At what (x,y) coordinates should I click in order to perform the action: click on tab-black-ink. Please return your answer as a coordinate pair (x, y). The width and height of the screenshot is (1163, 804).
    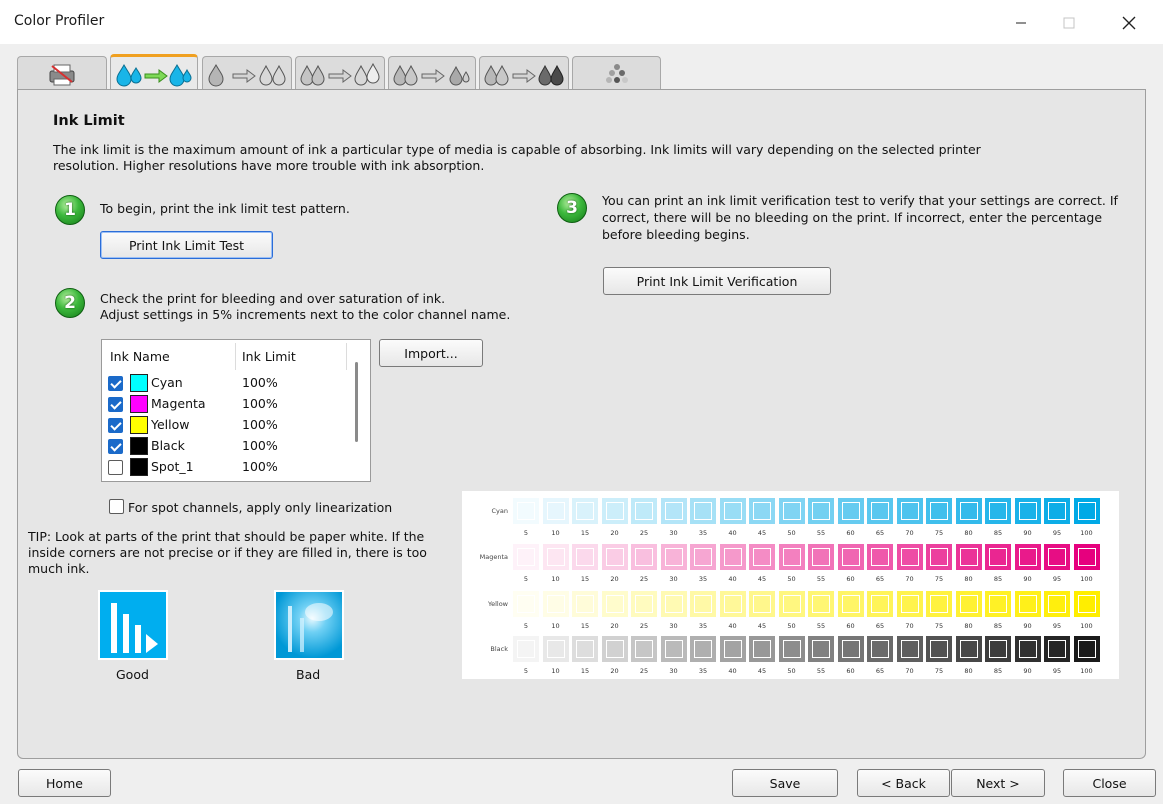
    Looking at the image, I should click on (524, 73).